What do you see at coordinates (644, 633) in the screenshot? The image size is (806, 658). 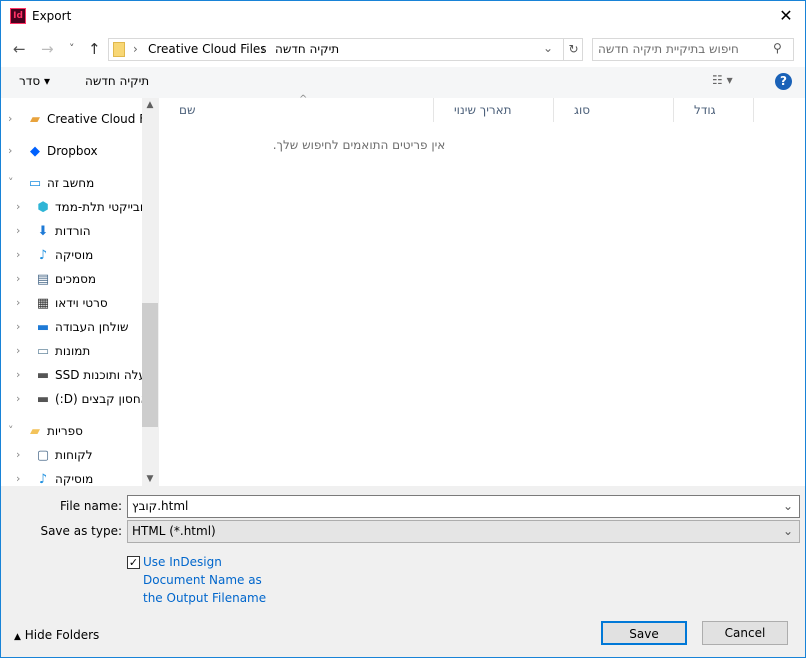 I see `save-button: Save` at bounding box center [644, 633].